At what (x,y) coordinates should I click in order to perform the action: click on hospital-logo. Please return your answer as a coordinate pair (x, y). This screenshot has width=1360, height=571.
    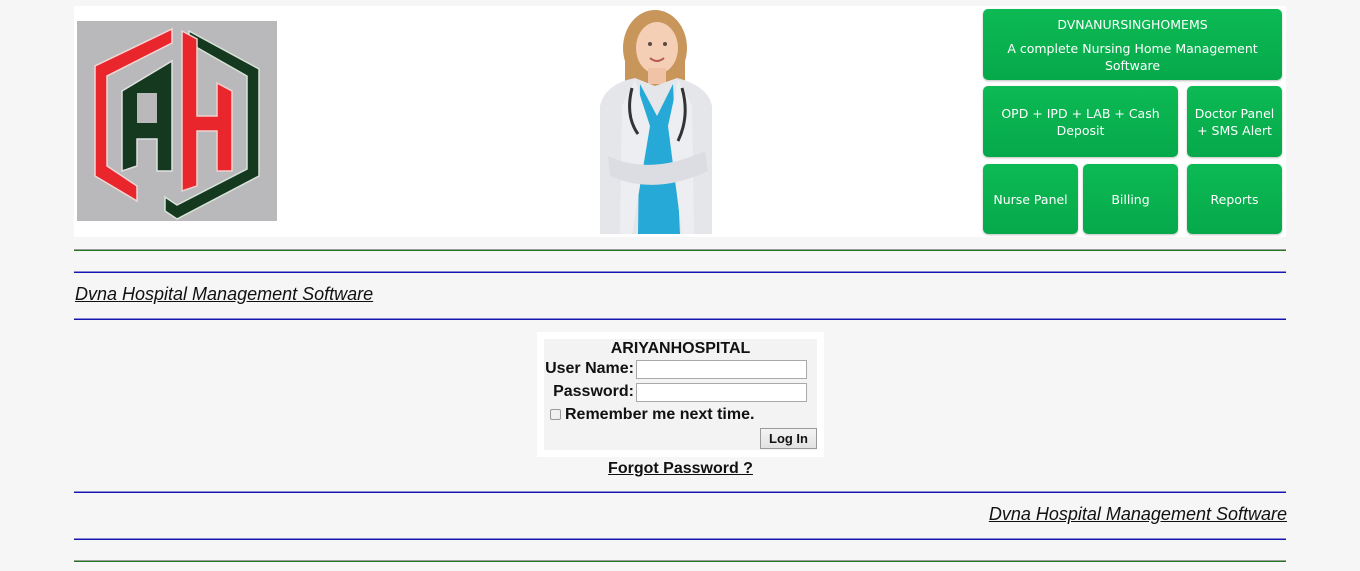
    Looking at the image, I should click on (177, 121).